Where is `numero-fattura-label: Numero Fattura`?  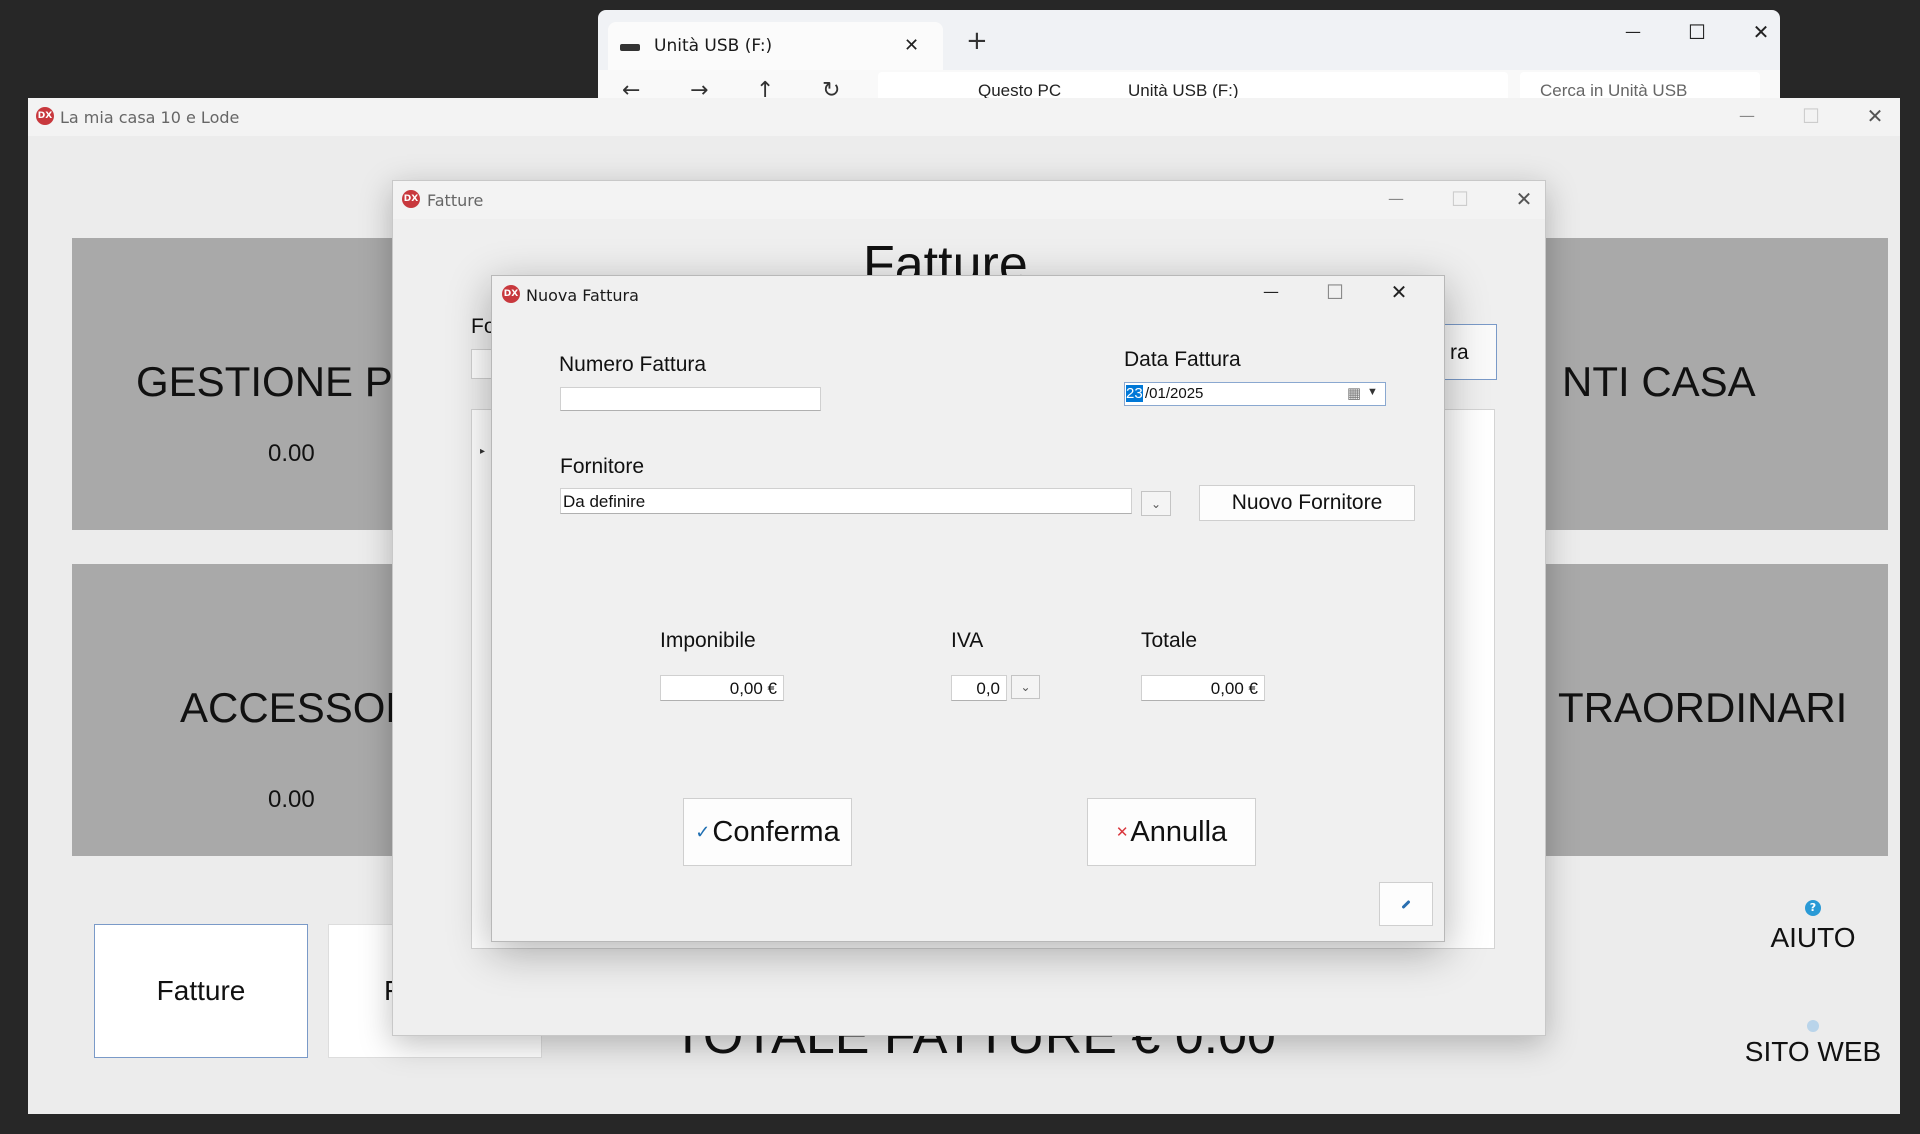 numero-fattura-label: Numero Fattura is located at coordinates (633, 364).